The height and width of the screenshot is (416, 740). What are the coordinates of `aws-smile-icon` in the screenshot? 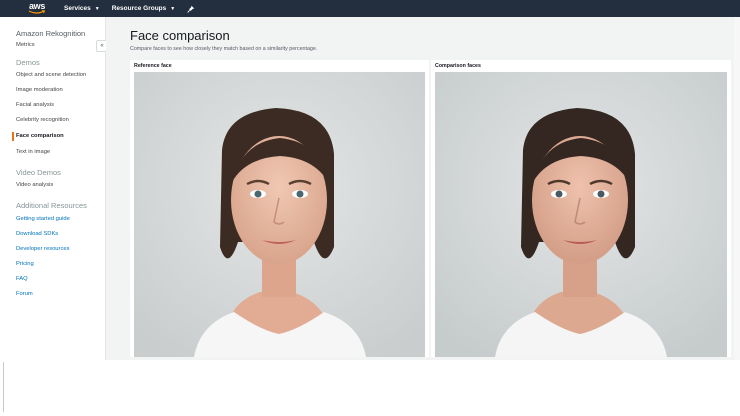 It's located at (37, 12).